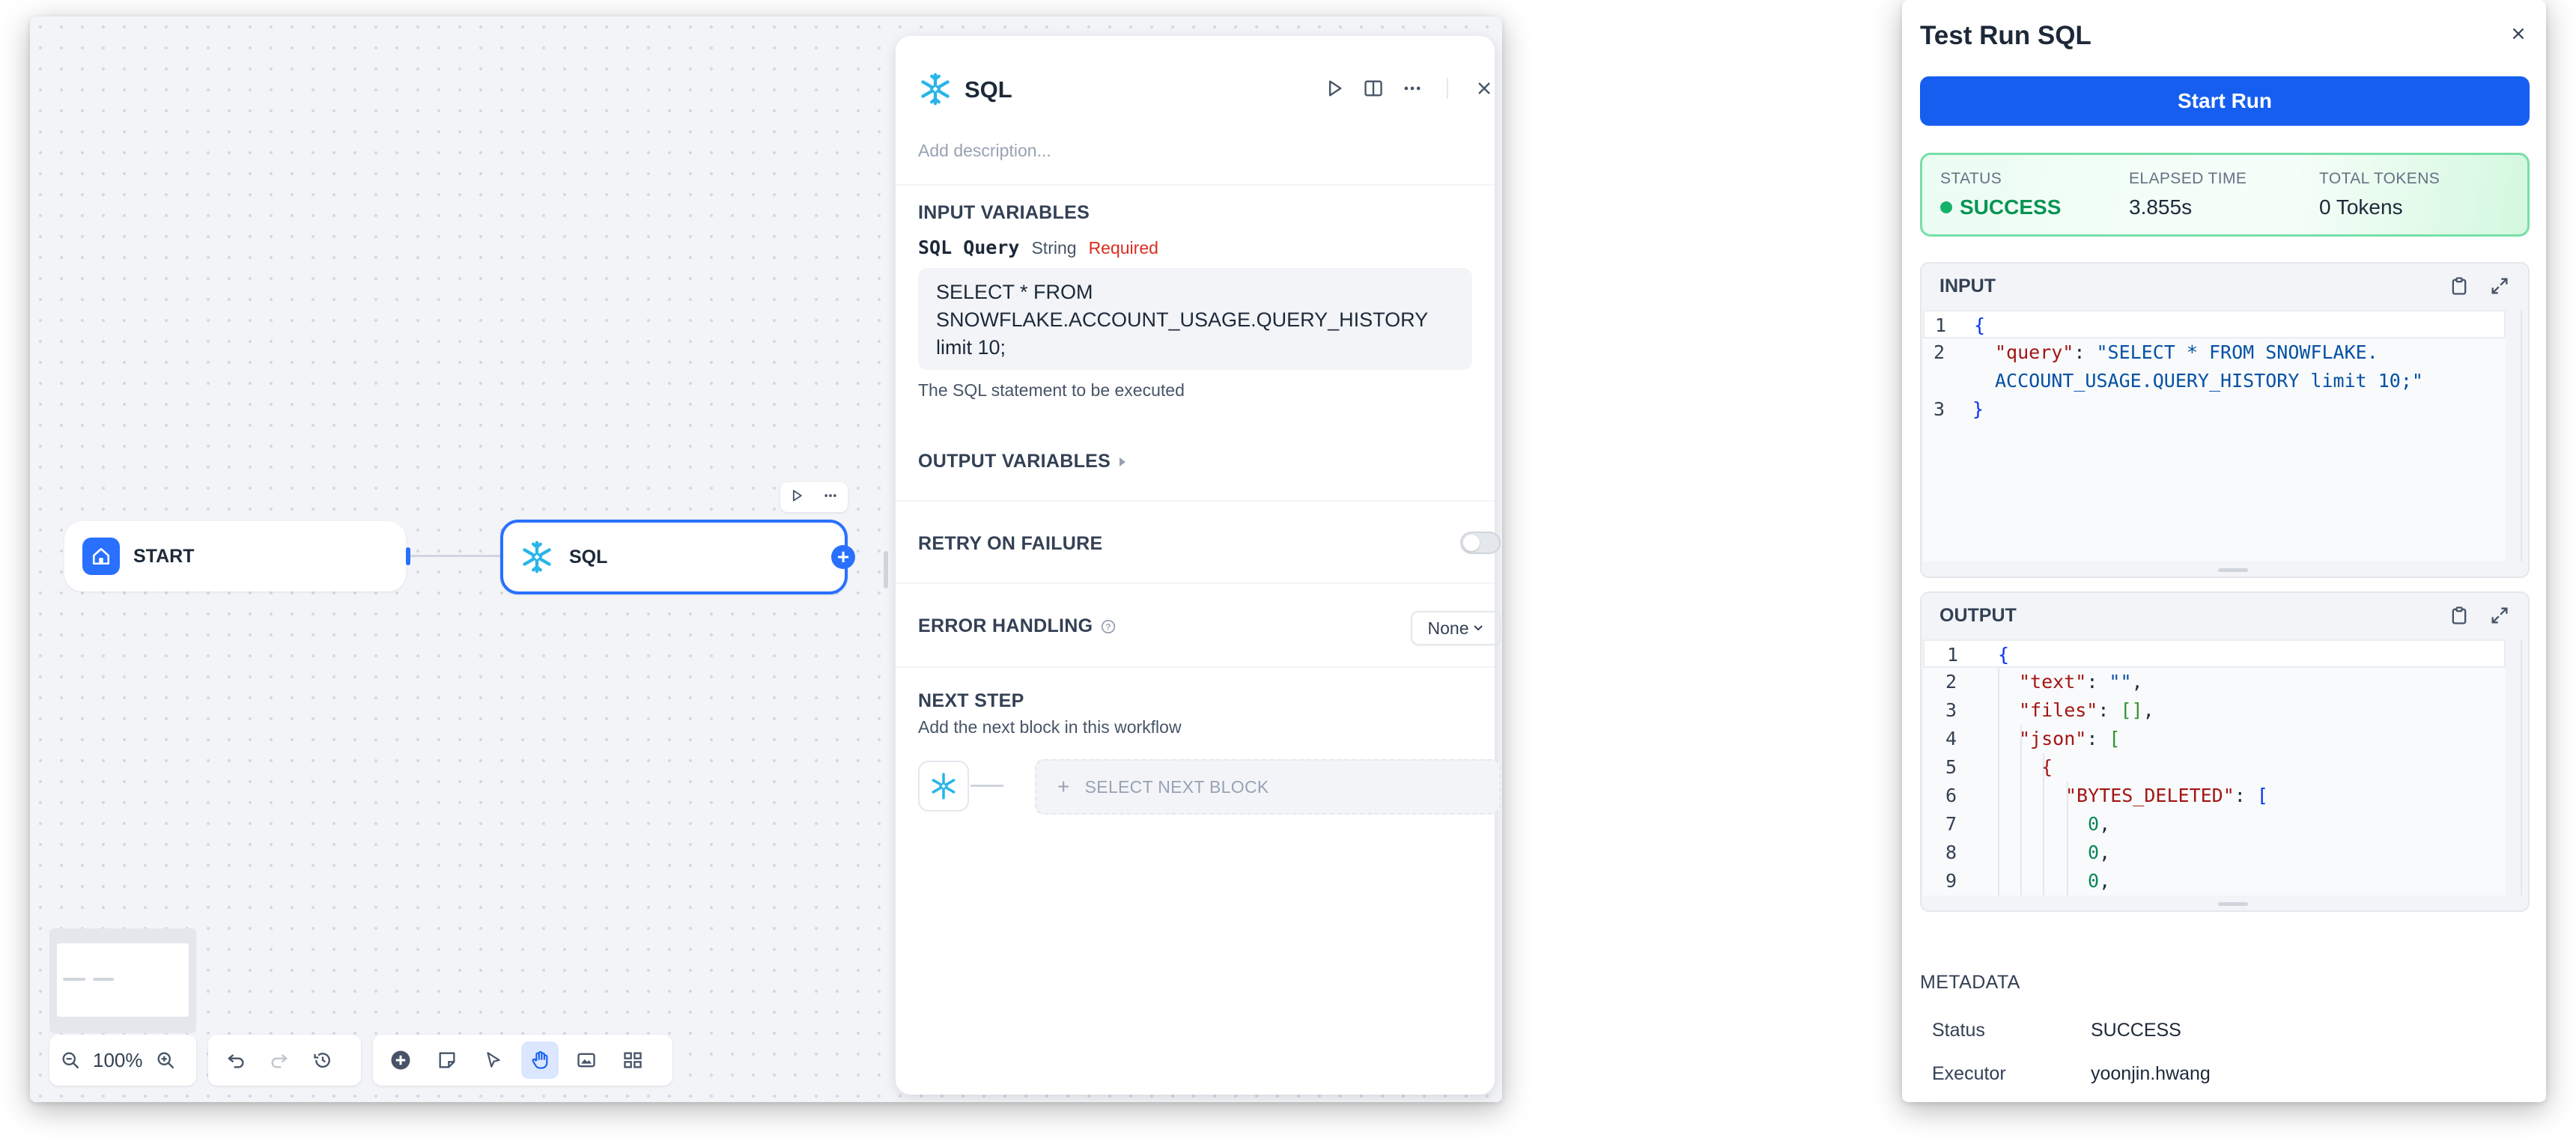 Image resolution: width=2576 pixels, height=1147 pixels. I want to click on retry-on-failure-title: RETRY ON FAILURE, so click(1010, 544).